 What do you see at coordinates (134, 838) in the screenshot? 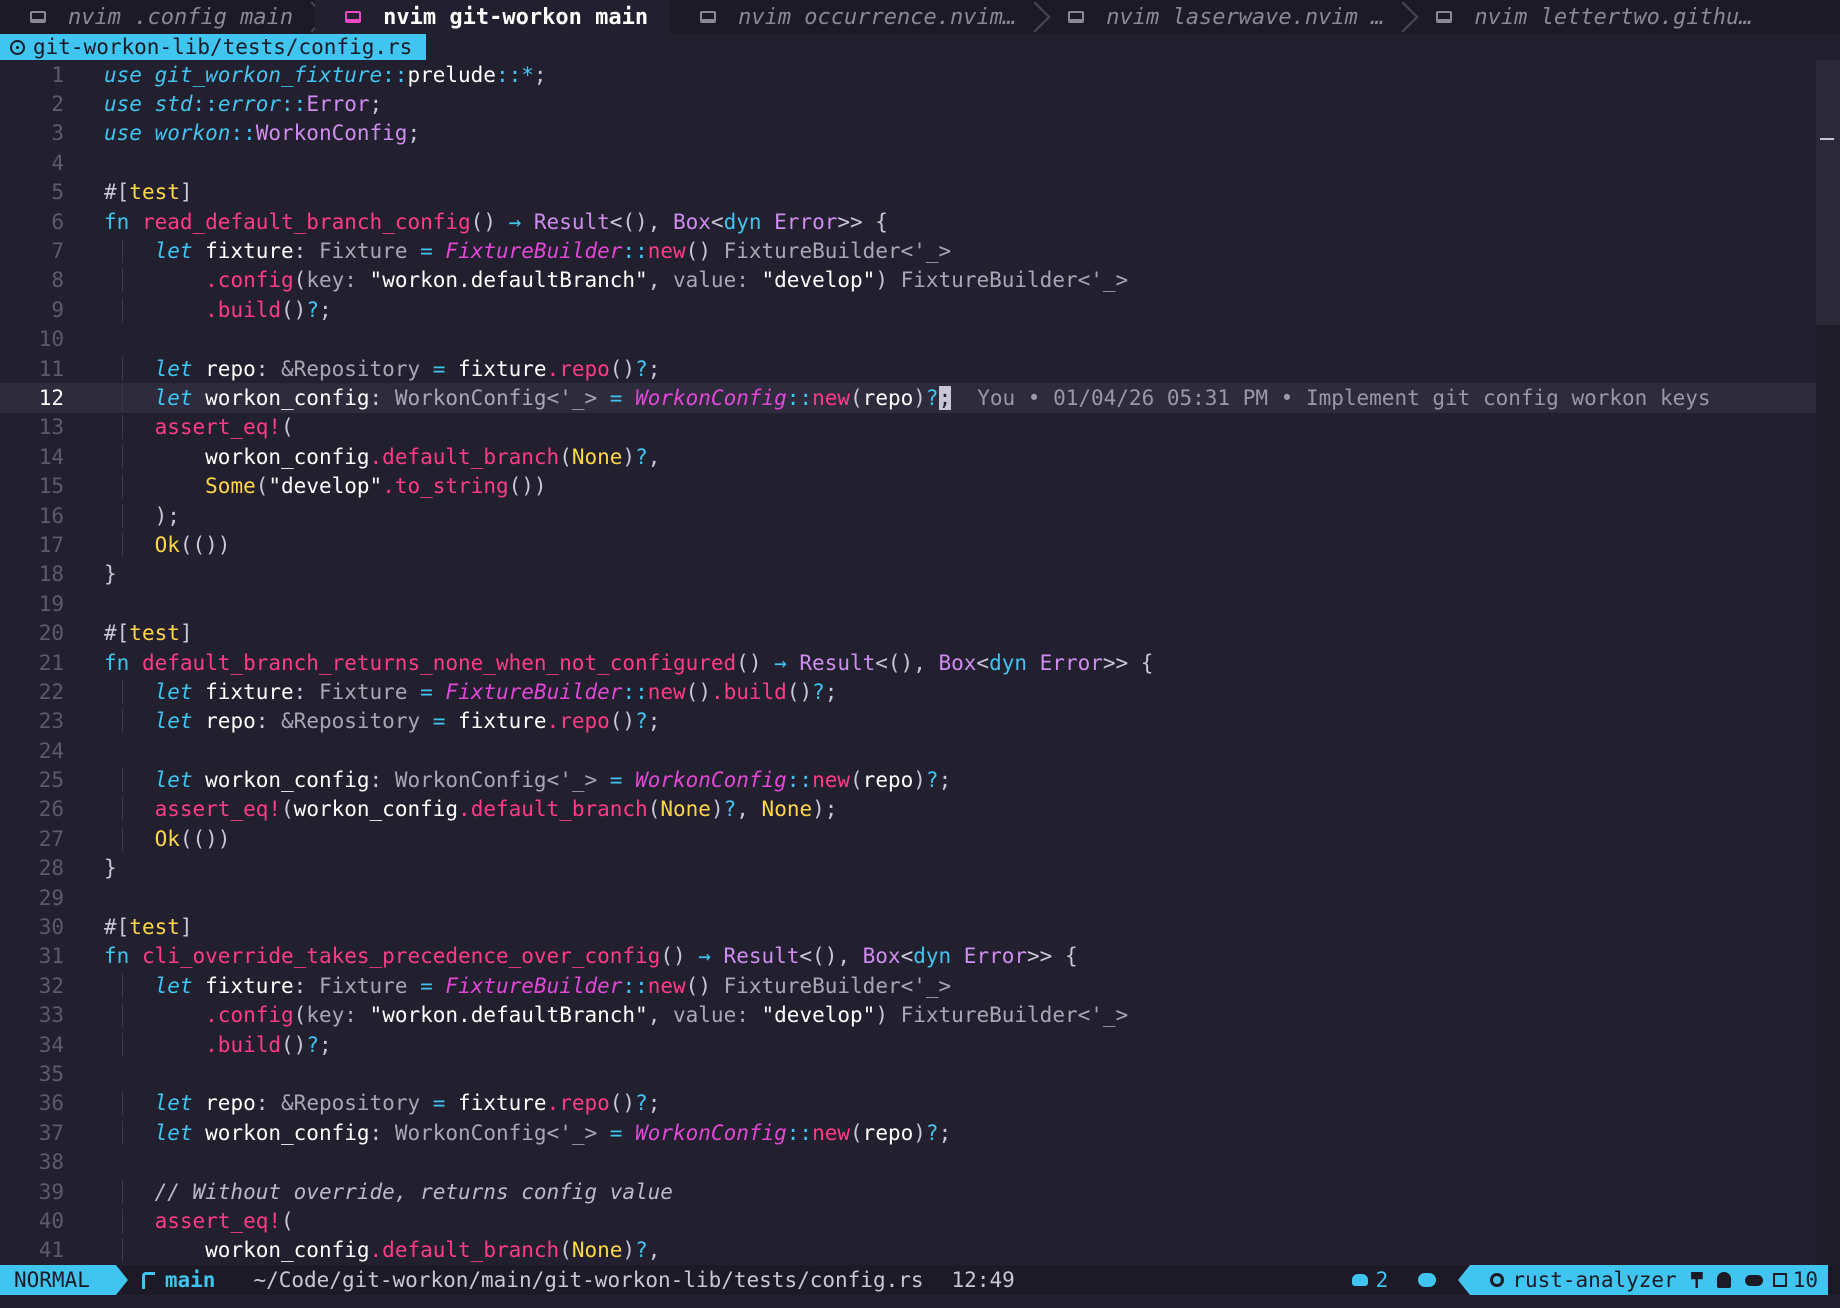
I see `code-line: 27 Ok(())` at bounding box center [134, 838].